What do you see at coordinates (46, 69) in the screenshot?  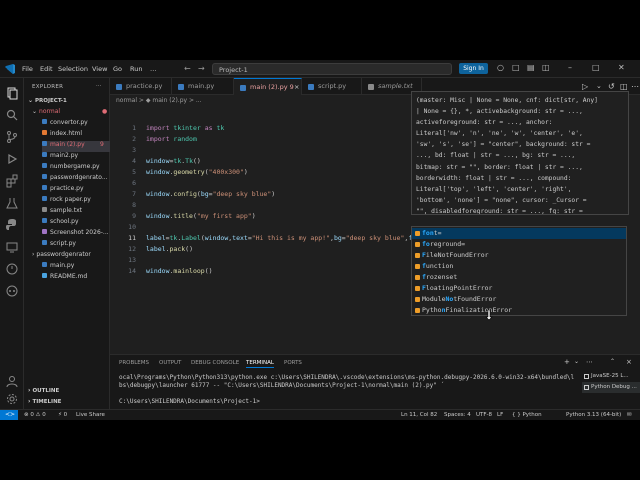 I see `menu-edit: Edit` at bounding box center [46, 69].